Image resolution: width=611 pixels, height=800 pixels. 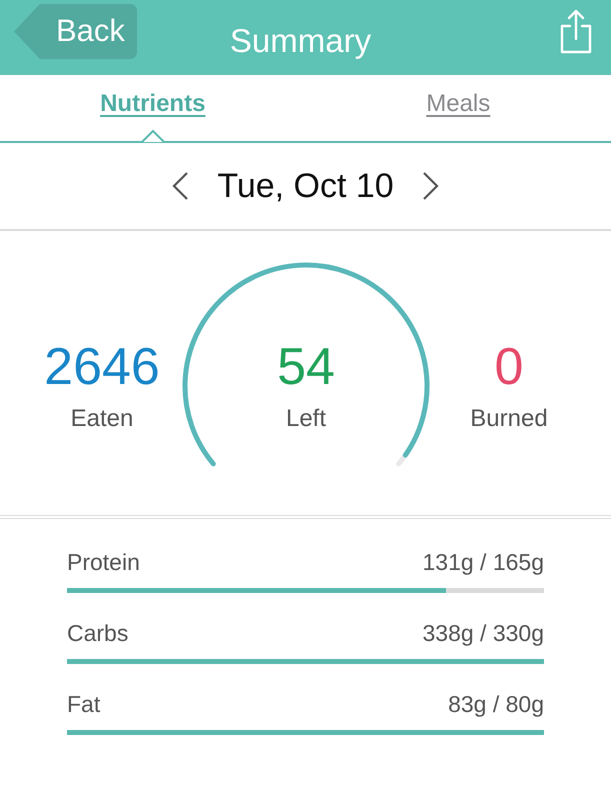 What do you see at coordinates (509, 367) in the screenshot?
I see `calories-burned-value: 0` at bounding box center [509, 367].